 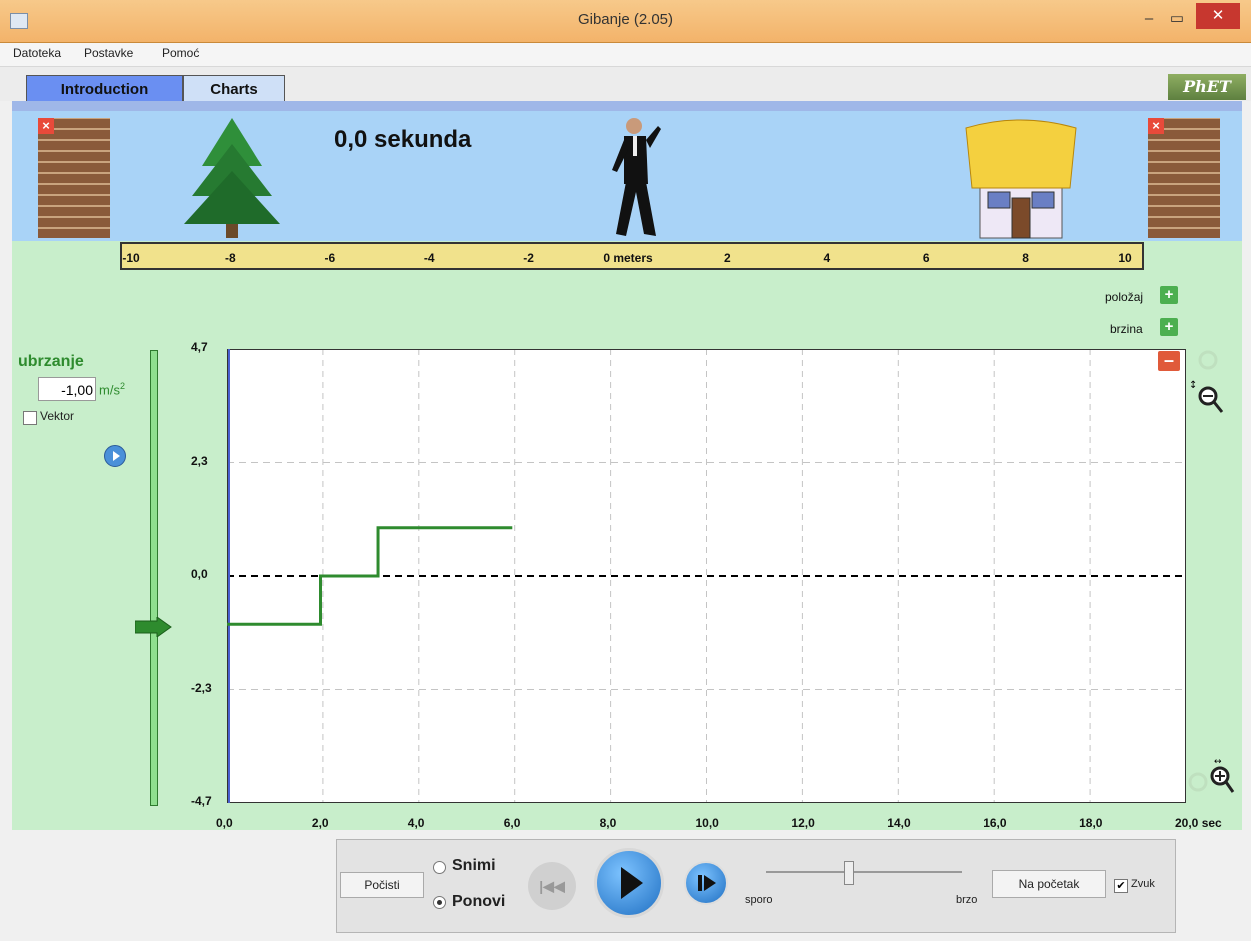 I want to click on velocity-graph-label: brzina, so click(x=1126, y=329).